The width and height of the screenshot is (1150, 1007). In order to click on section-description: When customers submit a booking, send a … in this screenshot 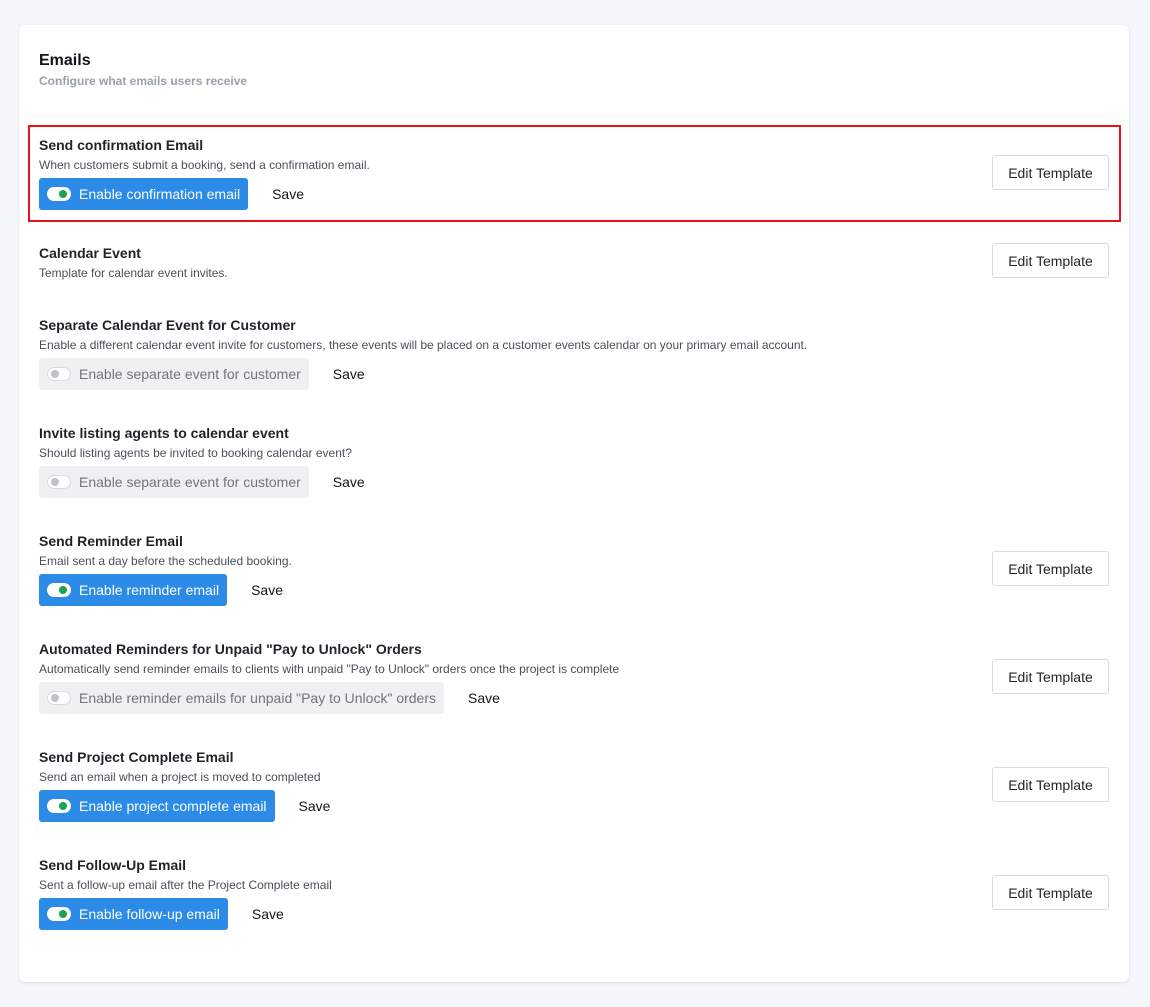, I will do `click(204, 165)`.